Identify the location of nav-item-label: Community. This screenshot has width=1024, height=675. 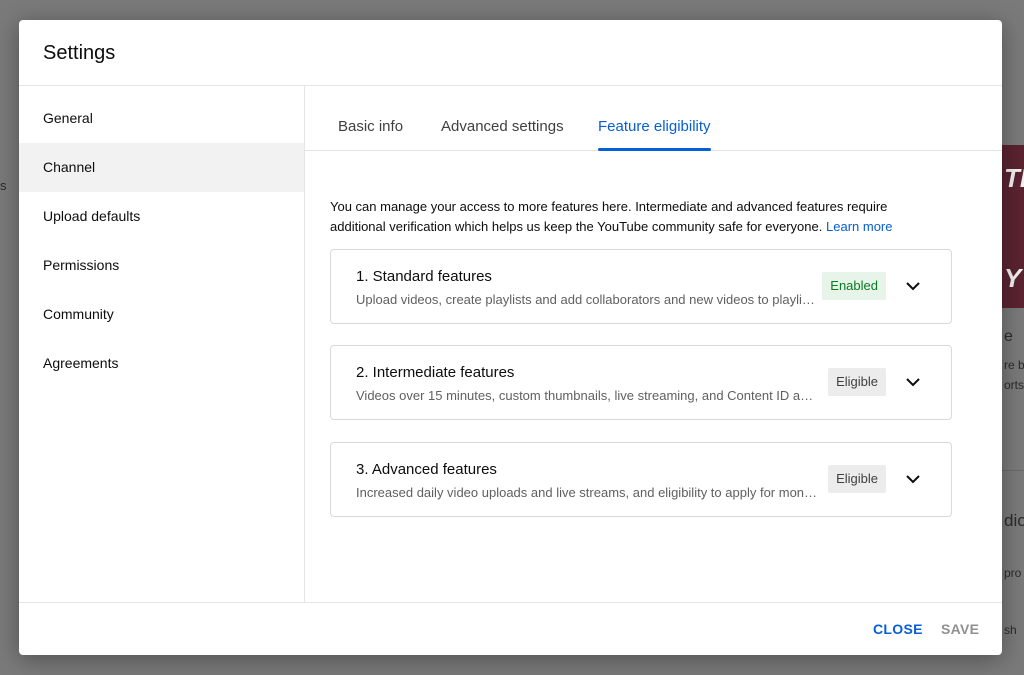
(78, 314).